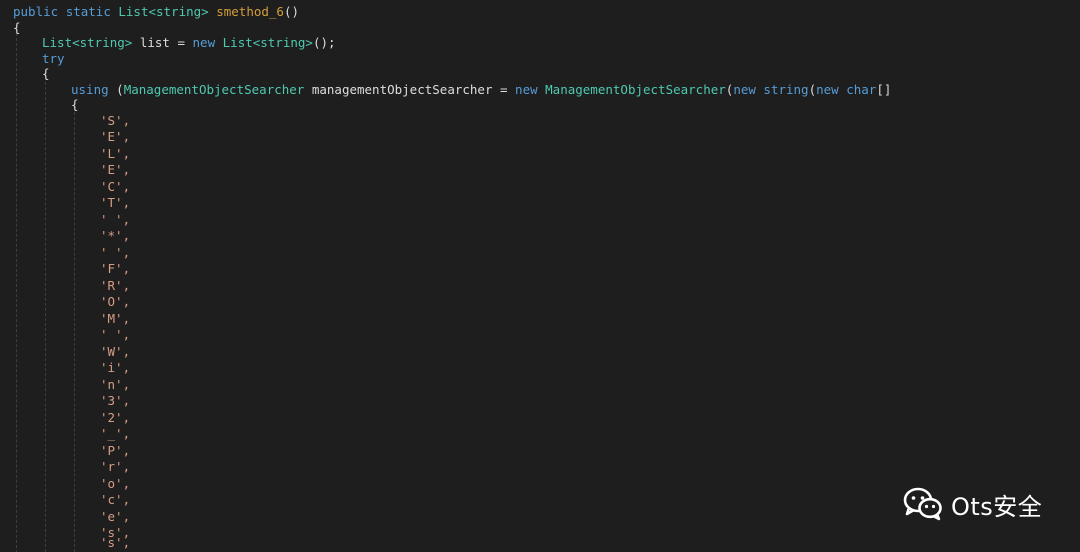 This screenshot has height=552, width=1080. I want to click on wechat-icon, so click(922, 504).